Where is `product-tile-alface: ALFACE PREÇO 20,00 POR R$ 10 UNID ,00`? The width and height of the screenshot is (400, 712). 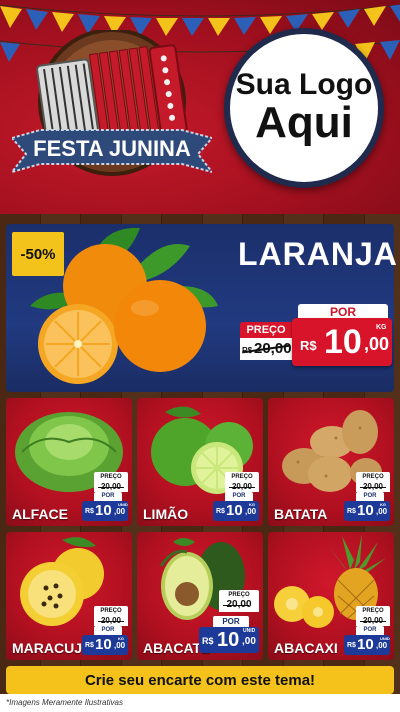 product-tile-alface: ALFACE PREÇO 20,00 POR R$ 10 UNID ,00 is located at coordinates (69, 462).